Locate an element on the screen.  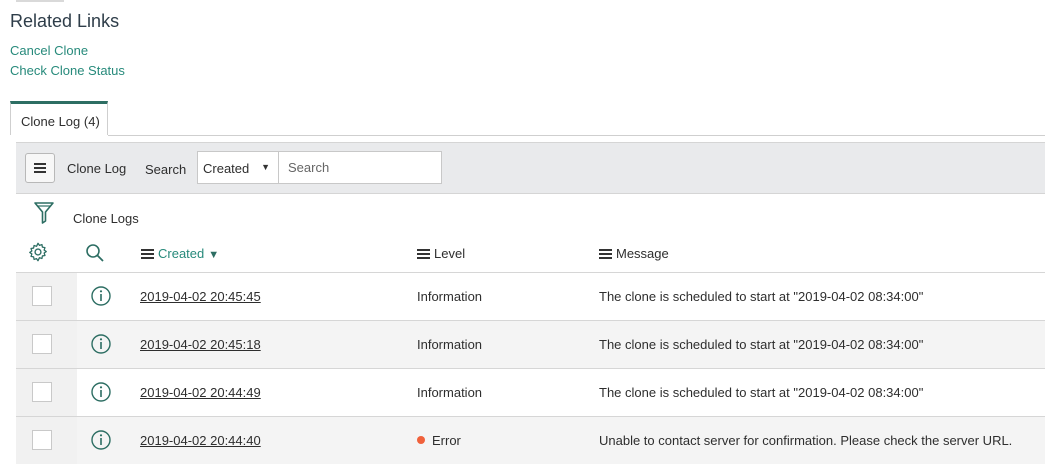
search-field-select: Created ▼ is located at coordinates (238, 167).